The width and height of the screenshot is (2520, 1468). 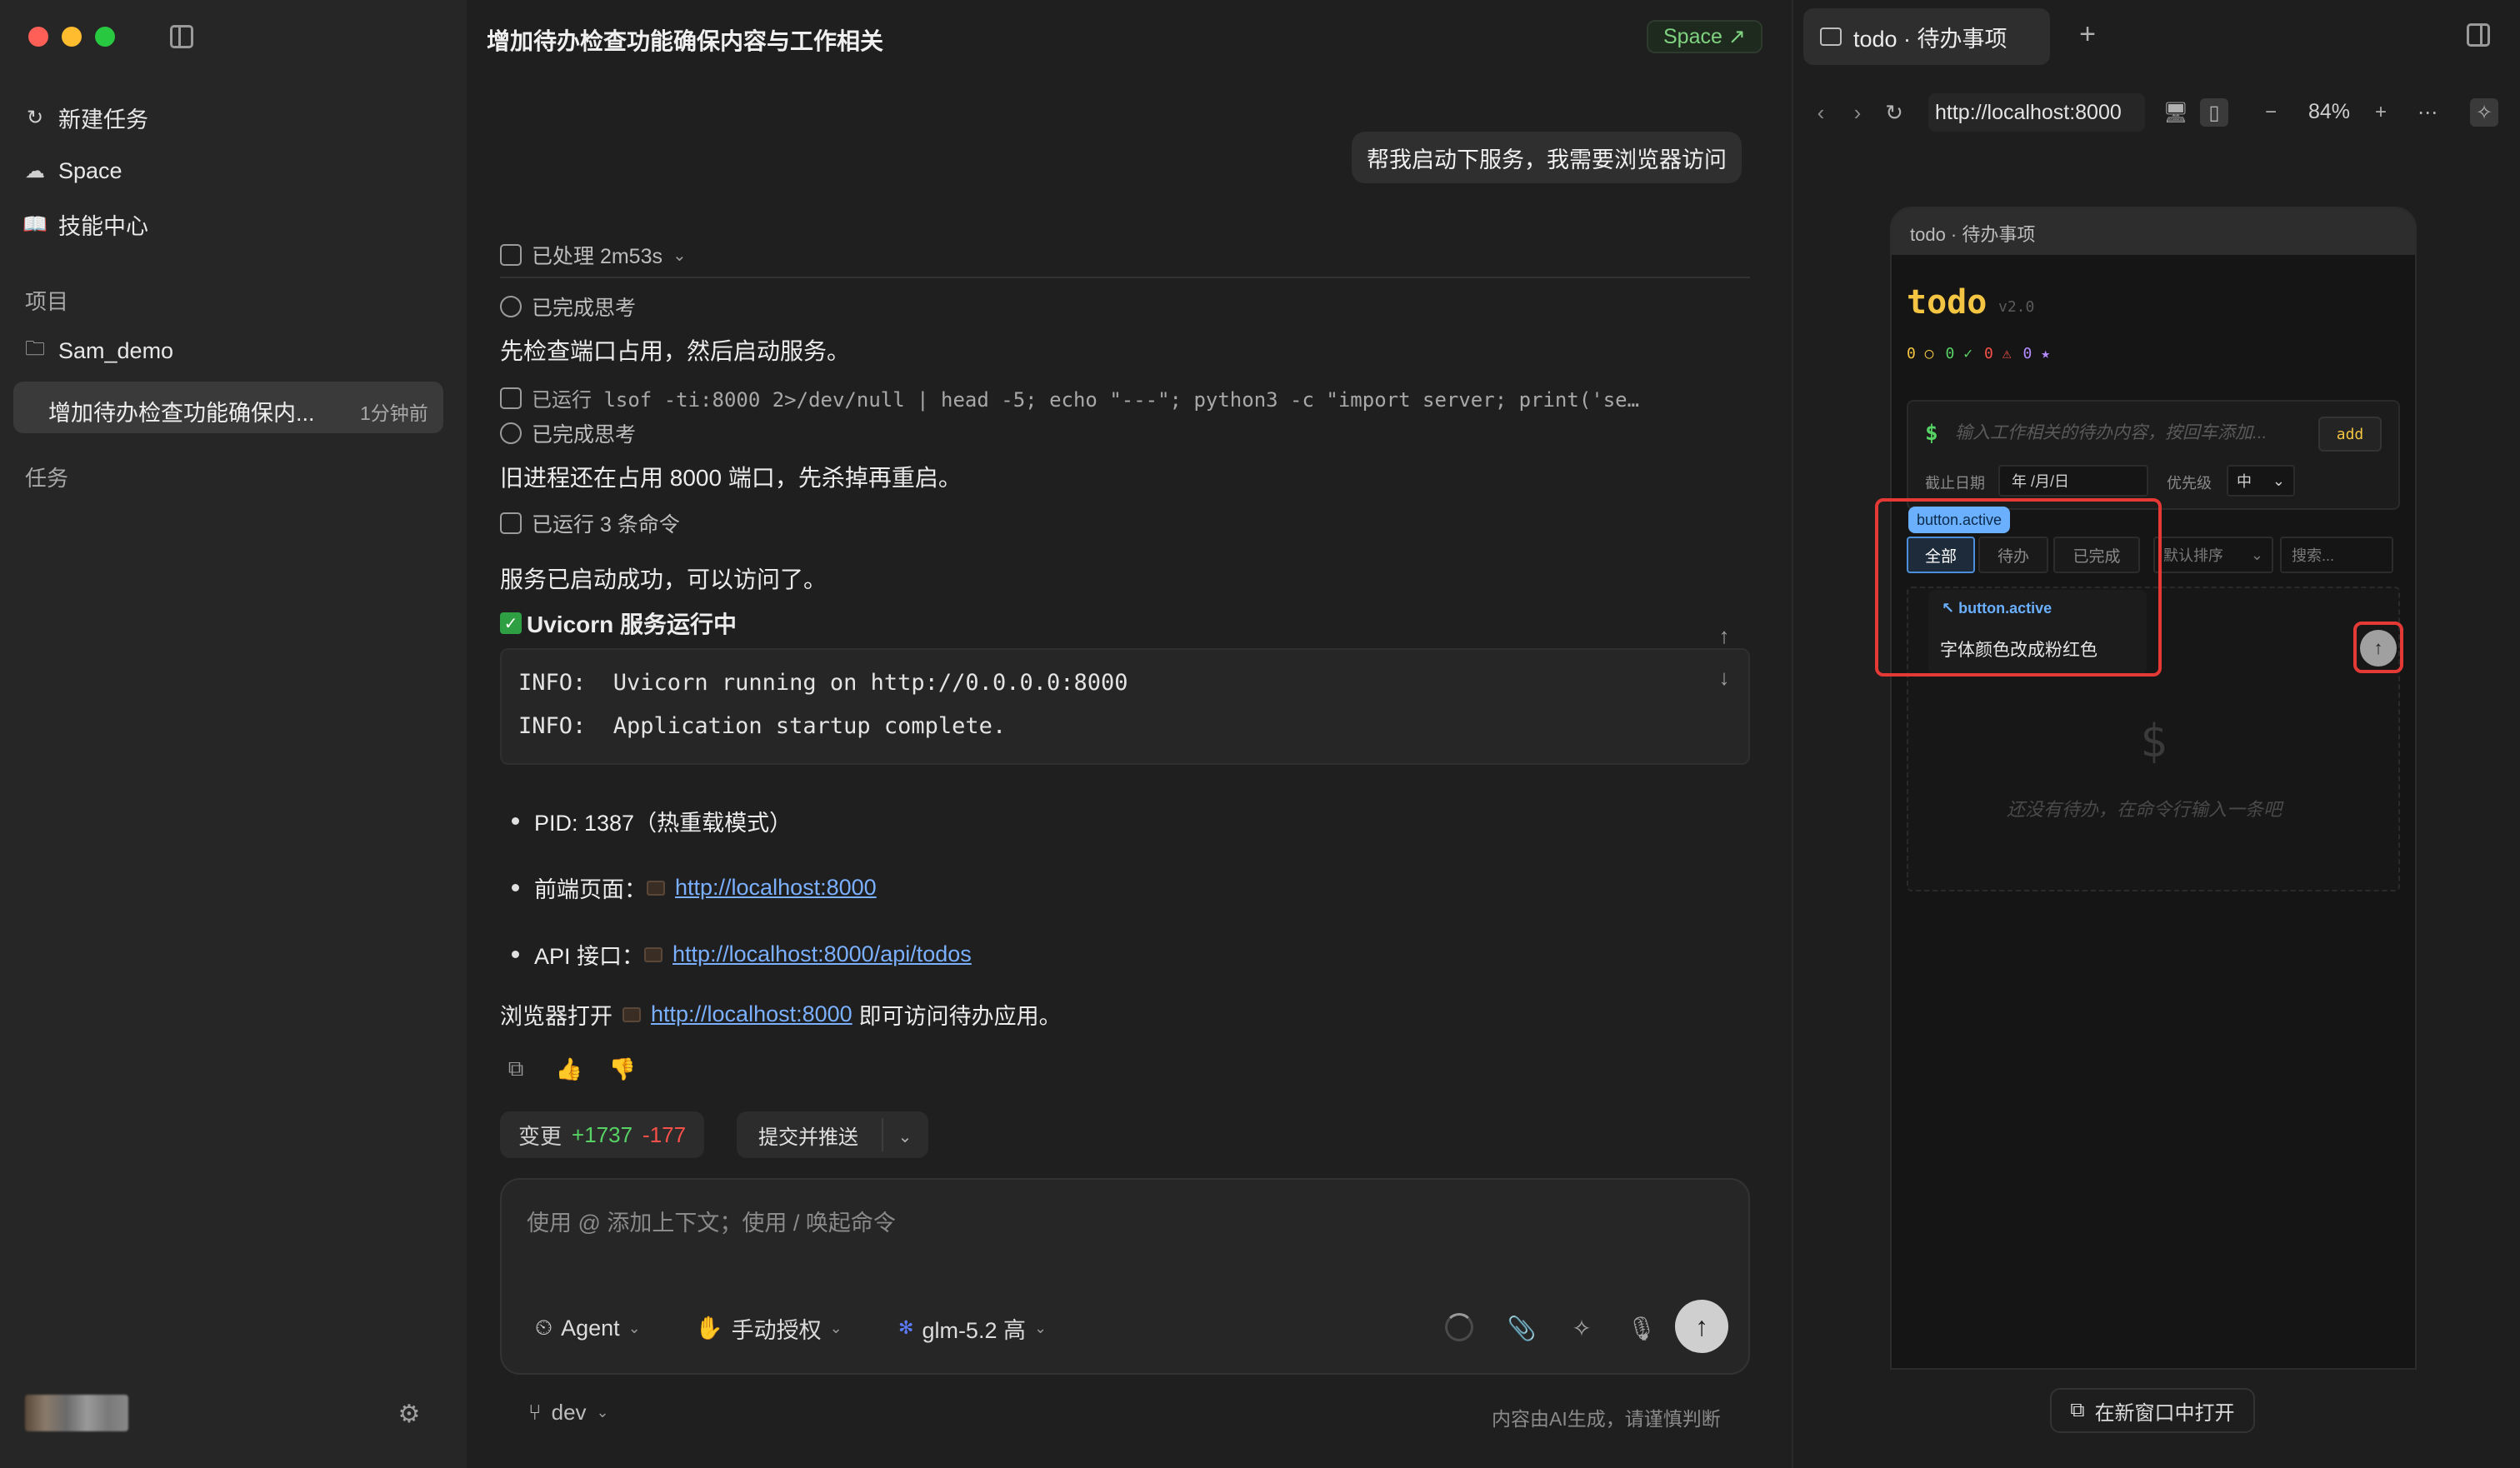 I want to click on ran-3-commands: 已运行 3 条命令, so click(x=590, y=523).